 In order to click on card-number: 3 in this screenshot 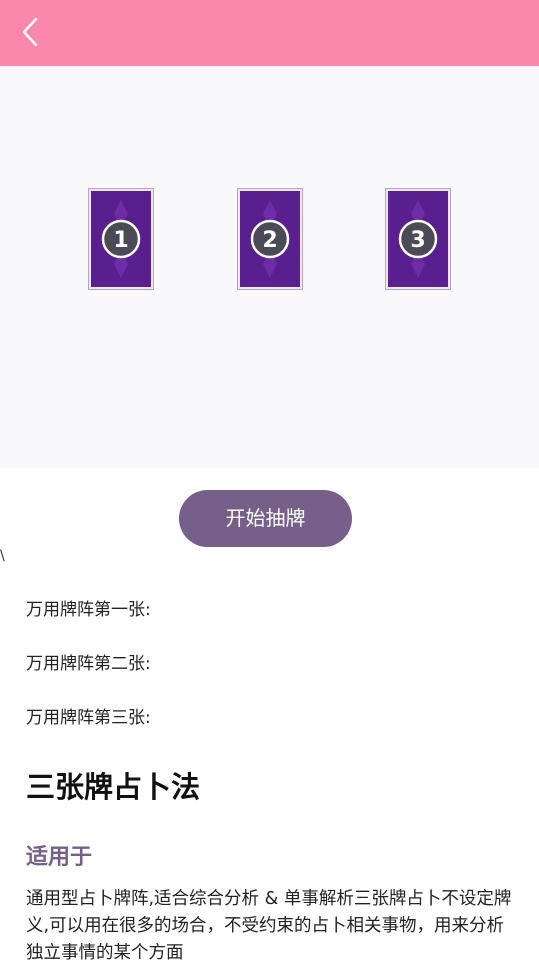, I will do `click(417, 240)`.